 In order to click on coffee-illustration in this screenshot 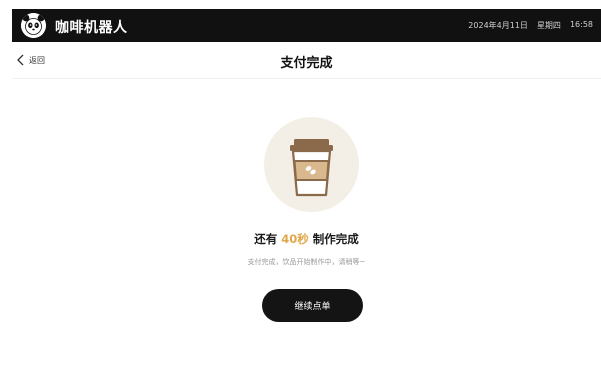, I will do `click(311, 164)`.